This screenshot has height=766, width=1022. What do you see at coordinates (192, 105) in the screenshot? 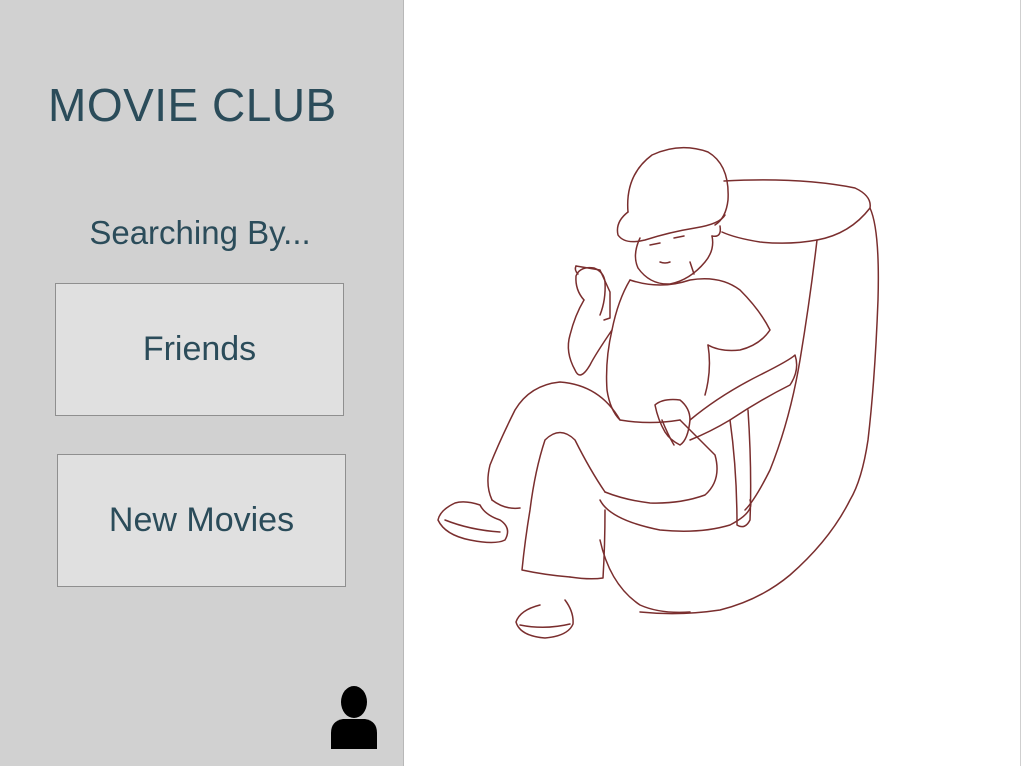
I see `app-title: MOVIE CLUB` at bounding box center [192, 105].